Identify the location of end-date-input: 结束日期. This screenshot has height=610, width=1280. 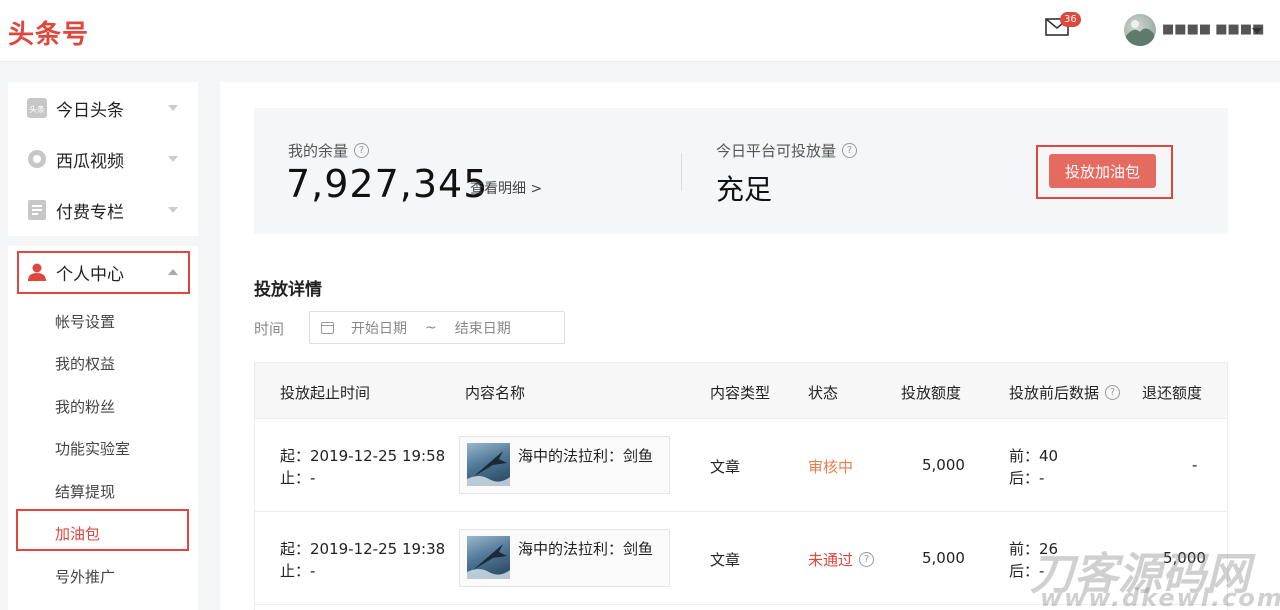
(483, 328).